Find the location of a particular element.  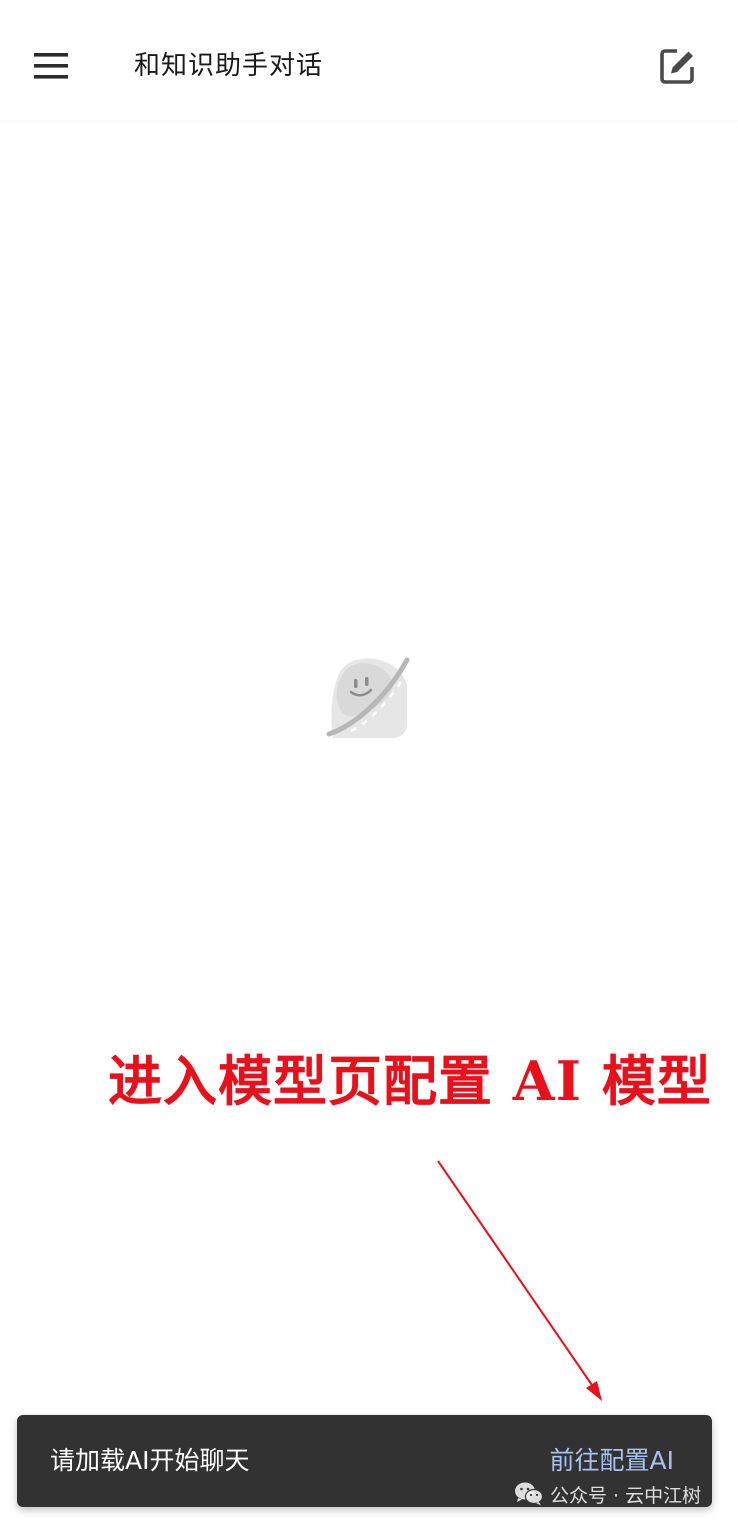

edit-new-chat-icon is located at coordinates (677, 66).